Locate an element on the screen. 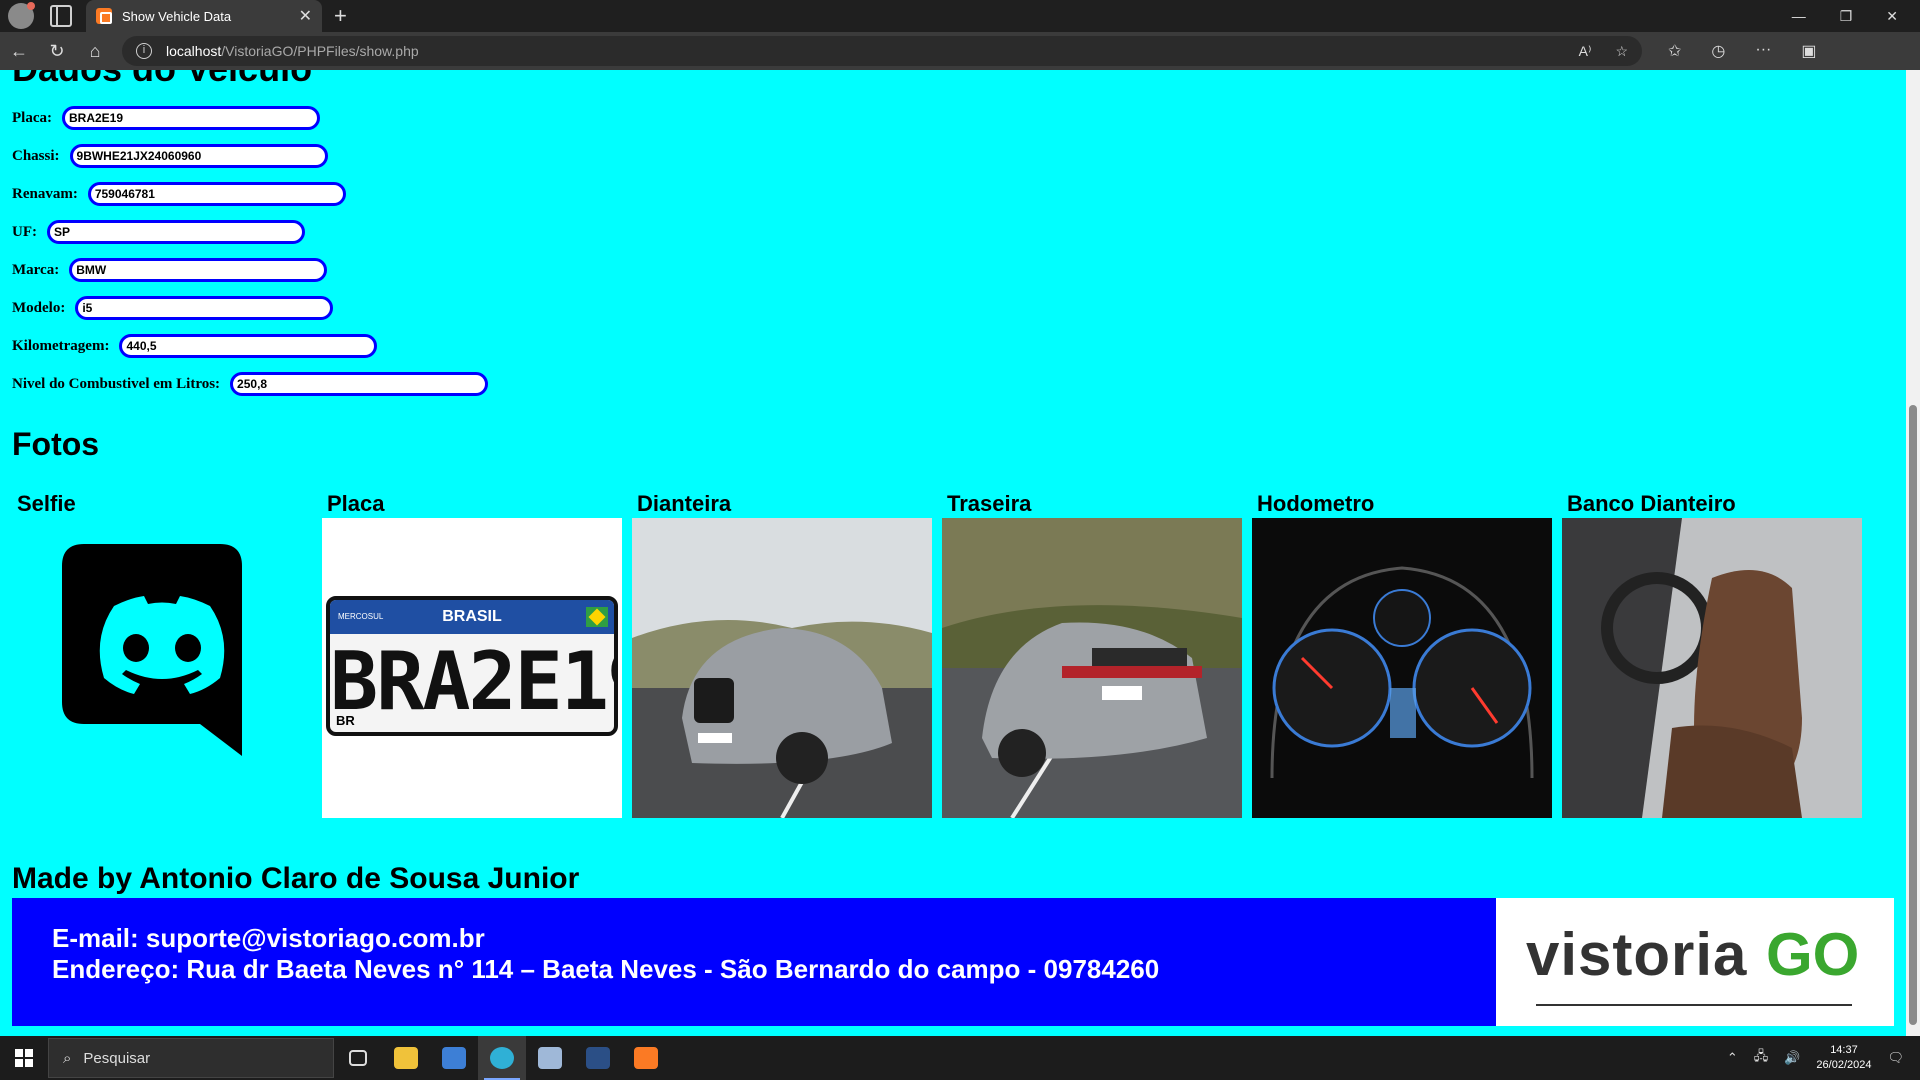  field-label: Modelo: is located at coordinates (39, 307).